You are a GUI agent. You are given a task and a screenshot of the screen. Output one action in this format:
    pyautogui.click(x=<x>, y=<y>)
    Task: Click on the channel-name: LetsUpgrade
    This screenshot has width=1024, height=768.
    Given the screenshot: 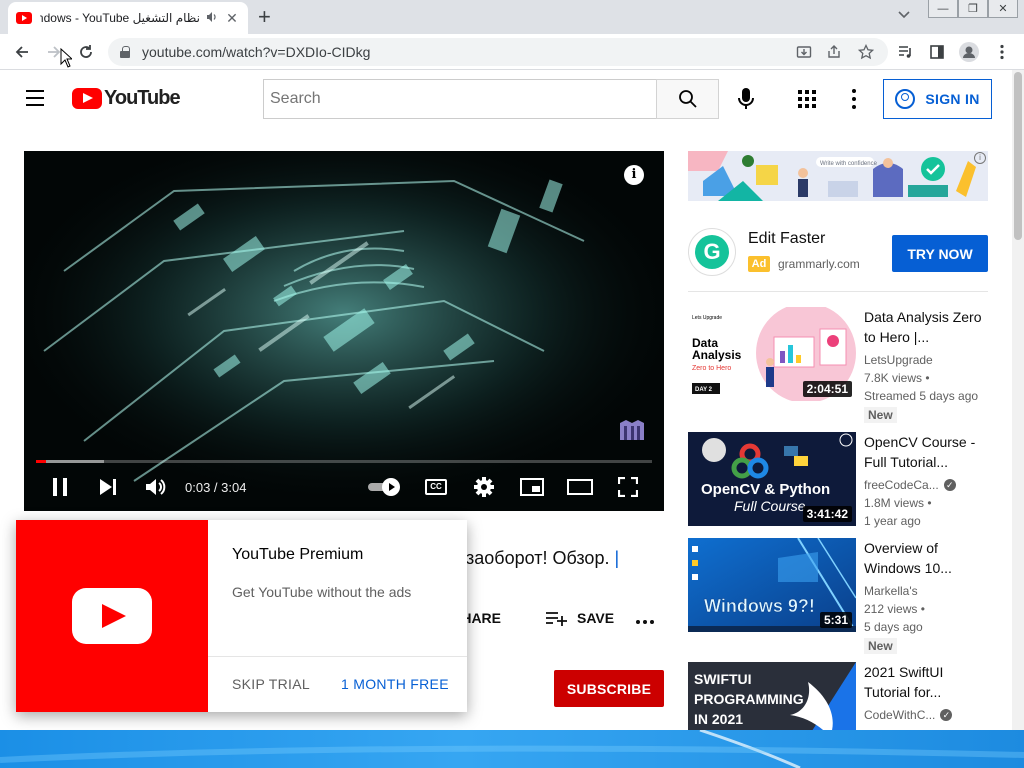 What is the action you would take?
    pyautogui.click(x=926, y=360)
    